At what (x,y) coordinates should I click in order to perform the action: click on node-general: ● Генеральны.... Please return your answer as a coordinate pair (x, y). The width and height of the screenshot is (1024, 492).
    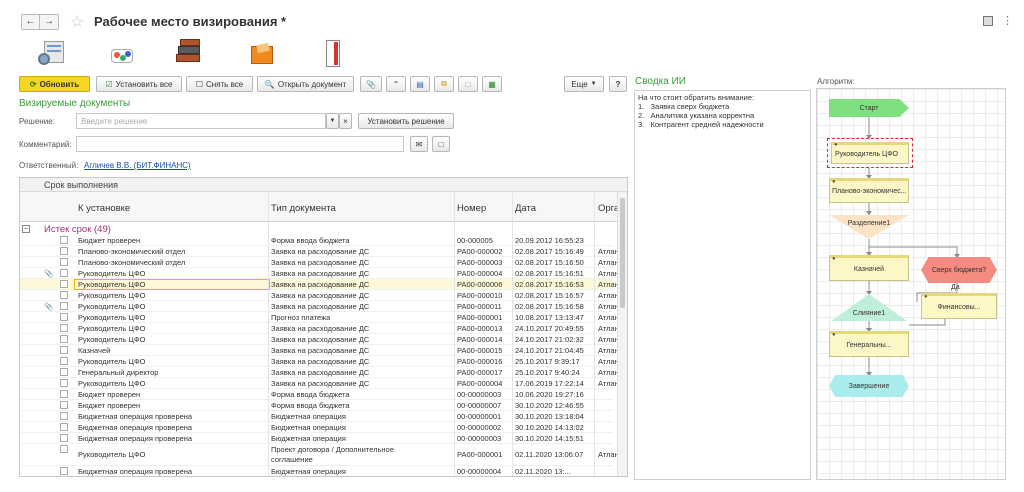
    Looking at the image, I should click on (869, 344).